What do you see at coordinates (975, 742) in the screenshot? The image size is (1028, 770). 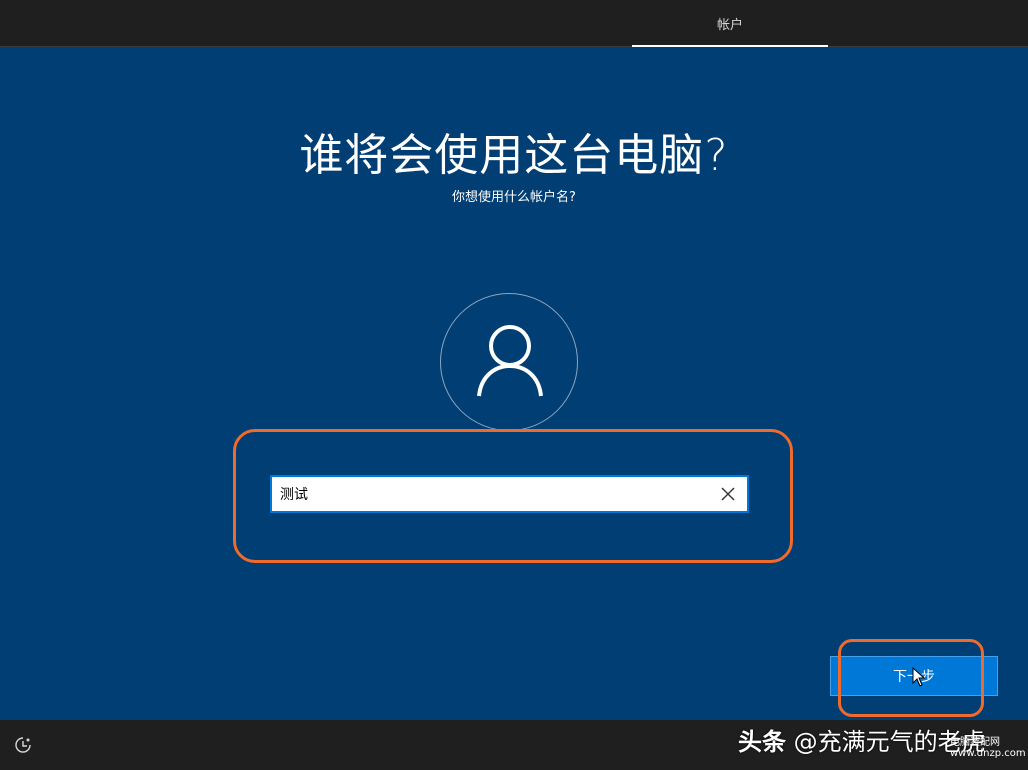 I see `site-name: 电脑装配网` at bounding box center [975, 742].